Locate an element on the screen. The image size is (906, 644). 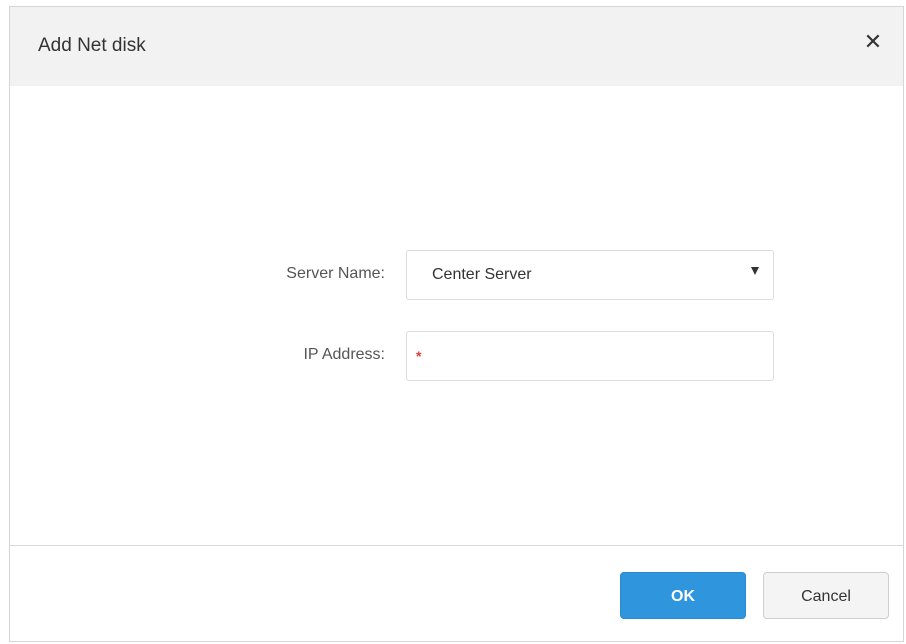
server-name-row: Server Name: Center Server is located at coordinates (456, 275).